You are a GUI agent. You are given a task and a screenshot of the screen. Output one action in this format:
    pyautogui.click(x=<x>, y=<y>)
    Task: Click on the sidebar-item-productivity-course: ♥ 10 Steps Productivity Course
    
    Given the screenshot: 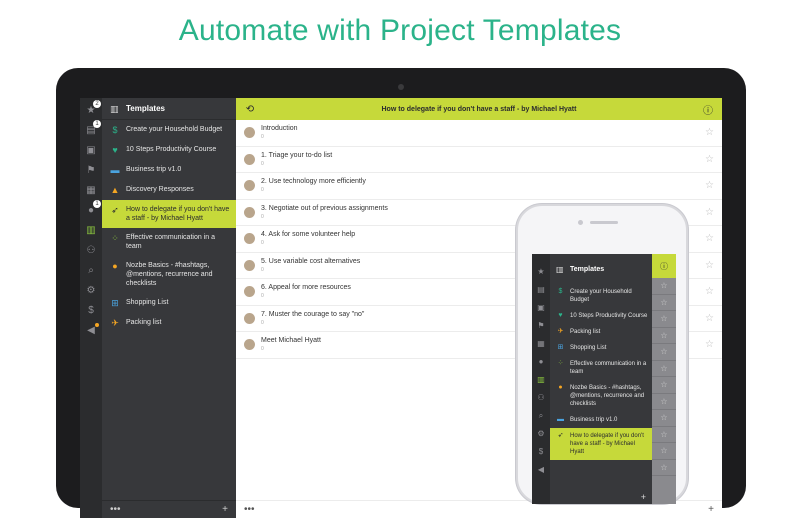 What is the action you would take?
    pyautogui.click(x=169, y=150)
    